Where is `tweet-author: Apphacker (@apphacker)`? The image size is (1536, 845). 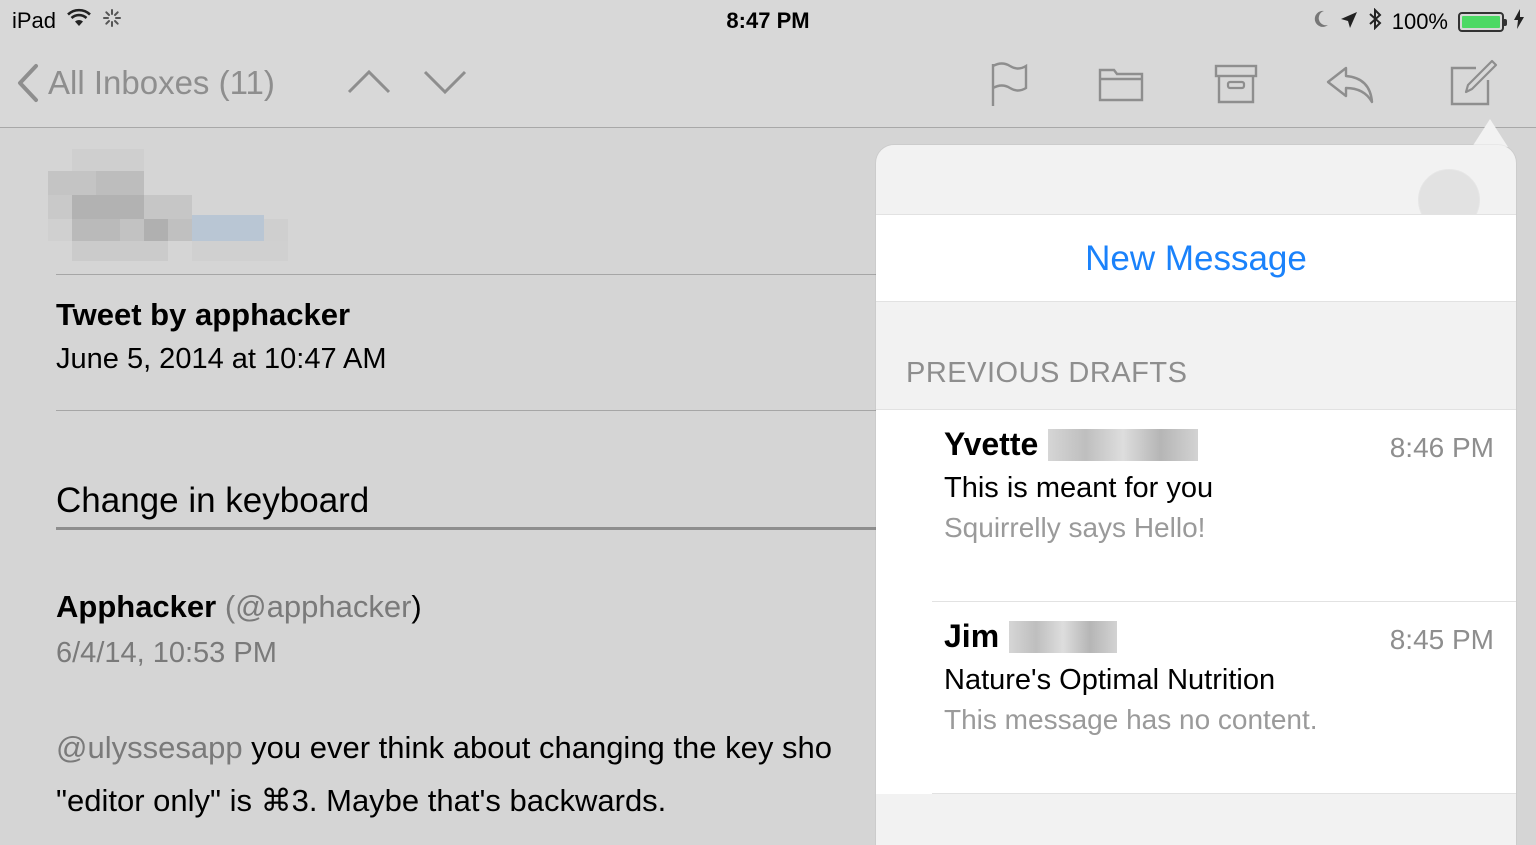 tweet-author: Apphacker (@apphacker) is located at coordinates (239, 607).